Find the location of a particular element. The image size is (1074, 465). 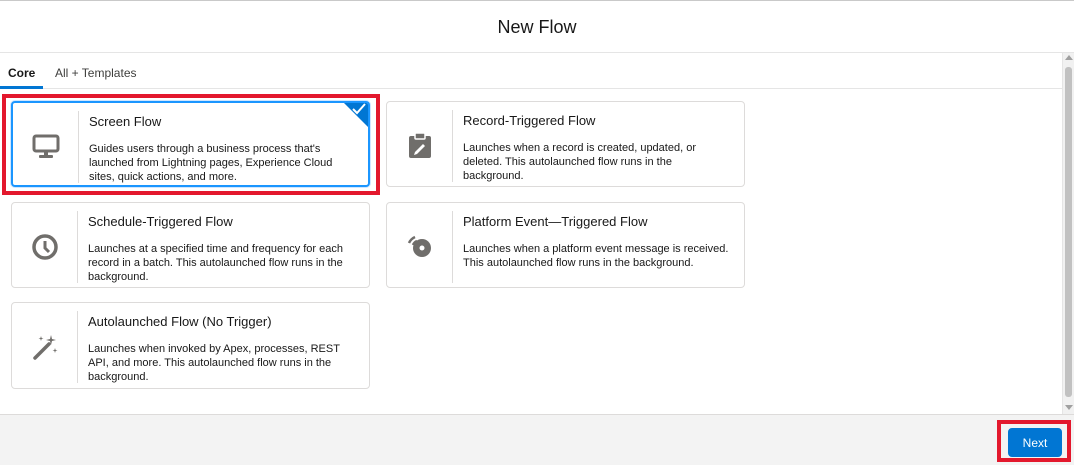

card-title: Autolaunched Flow (No Trigger) is located at coordinates (180, 321).